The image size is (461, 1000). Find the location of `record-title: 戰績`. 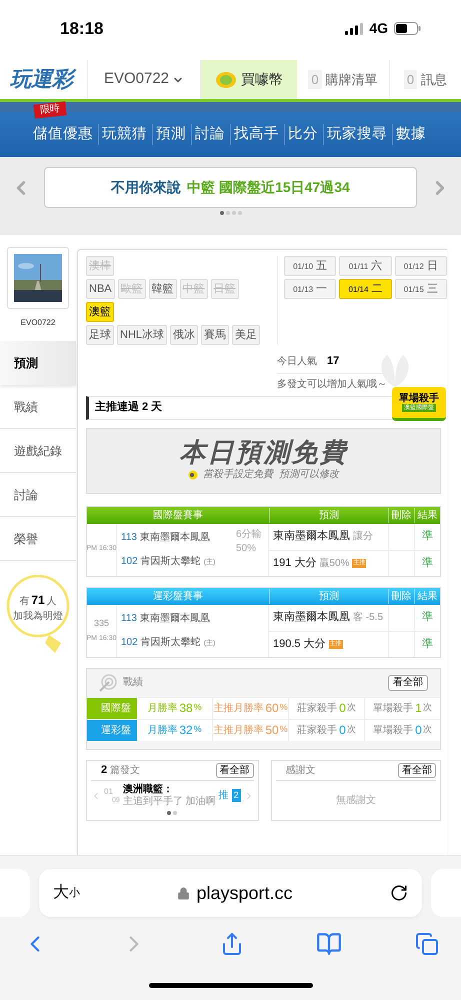

record-title: 戰績 is located at coordinates (133, 683).